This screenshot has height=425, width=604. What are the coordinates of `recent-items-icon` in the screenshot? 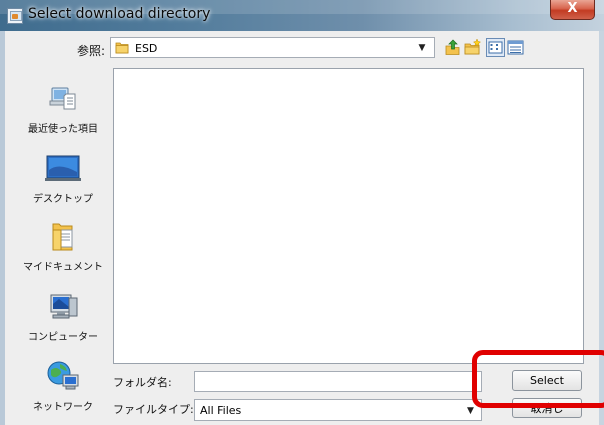 It's located at (62, 98).